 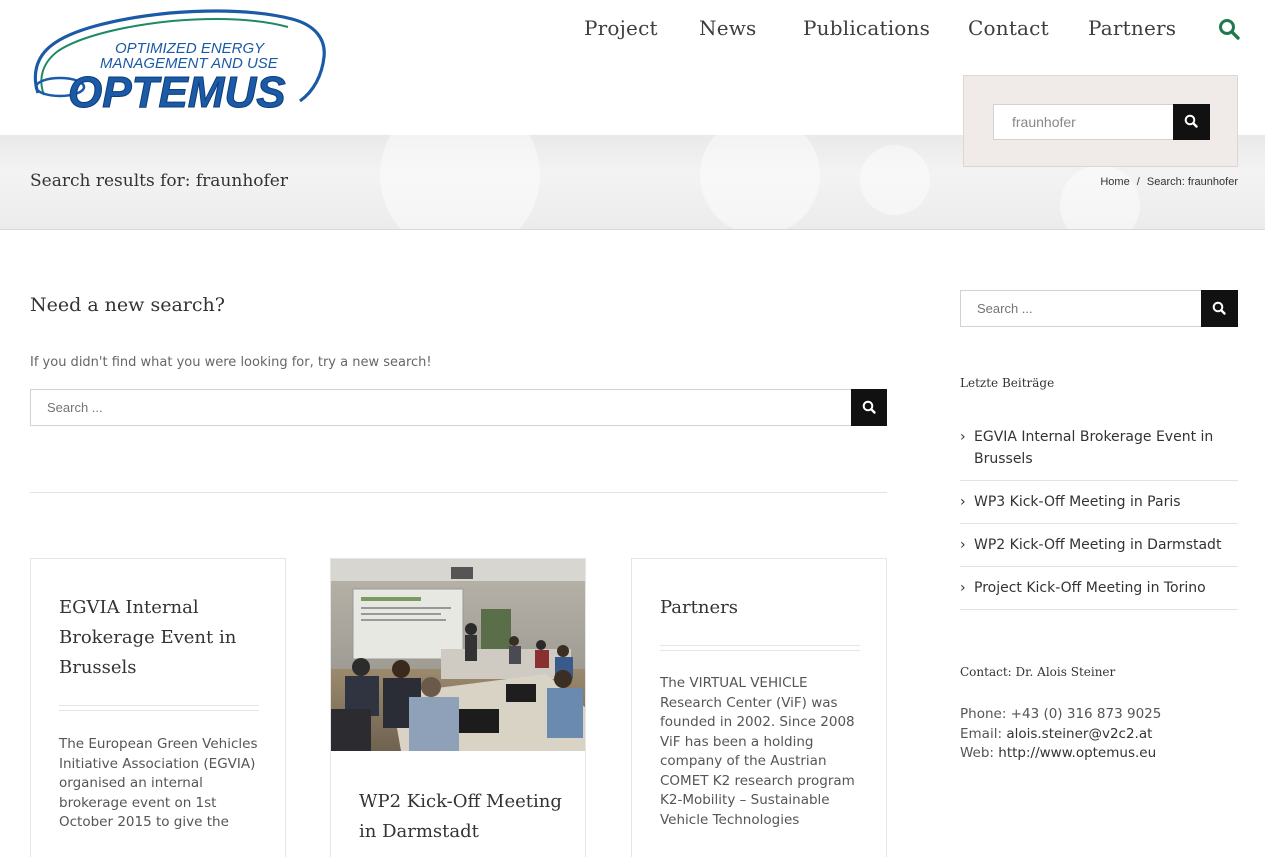 I want to click on result-card: WP2 Kick-Off Meeting in Darmstadt, so click(x=458, y=707).